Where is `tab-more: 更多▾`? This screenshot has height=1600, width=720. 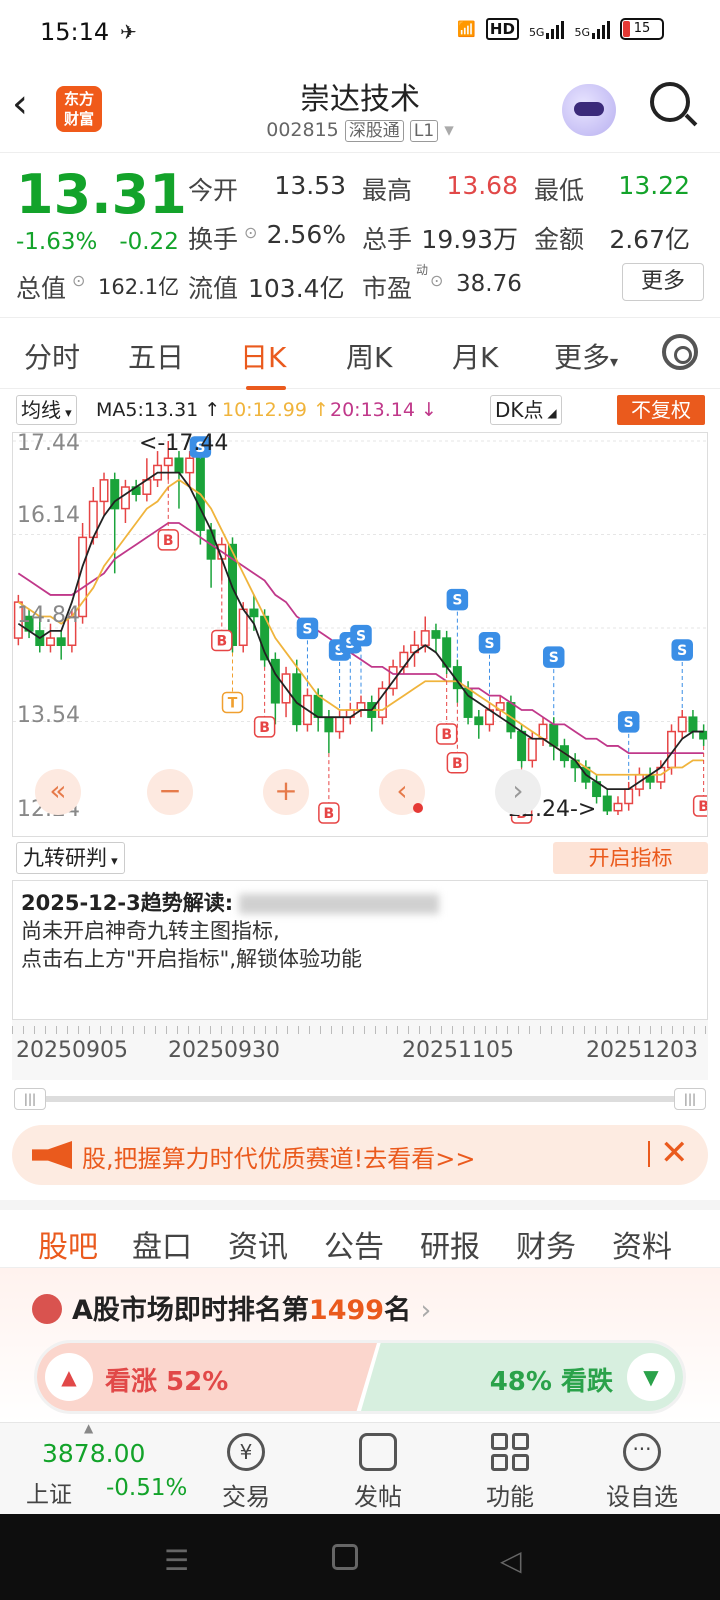
tab-more: 更多▾ is located at coordinates (586, 356).